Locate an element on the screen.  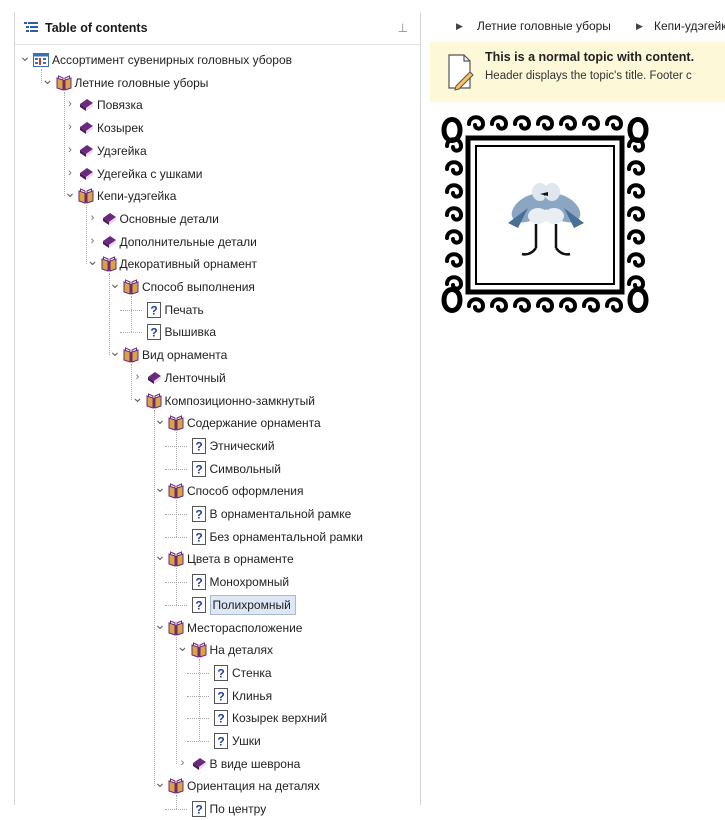
toc-item: ? Печать is located at coordinates (215, 310).